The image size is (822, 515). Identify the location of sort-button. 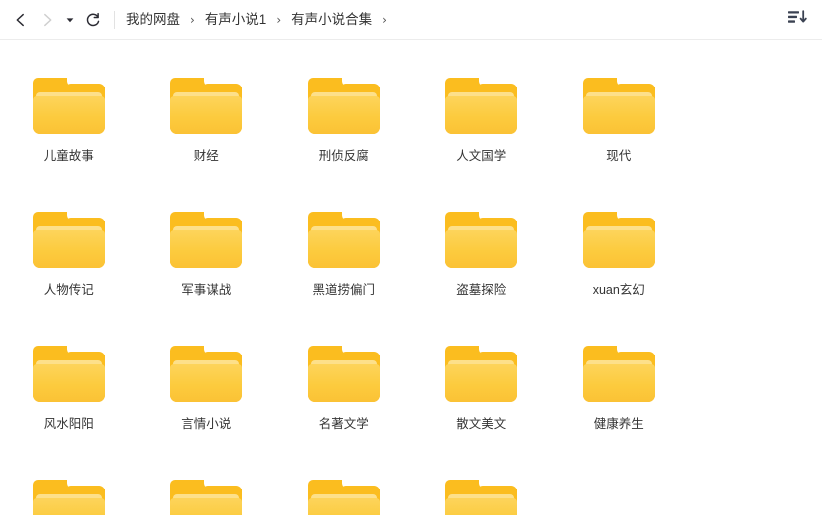
(797, 20).